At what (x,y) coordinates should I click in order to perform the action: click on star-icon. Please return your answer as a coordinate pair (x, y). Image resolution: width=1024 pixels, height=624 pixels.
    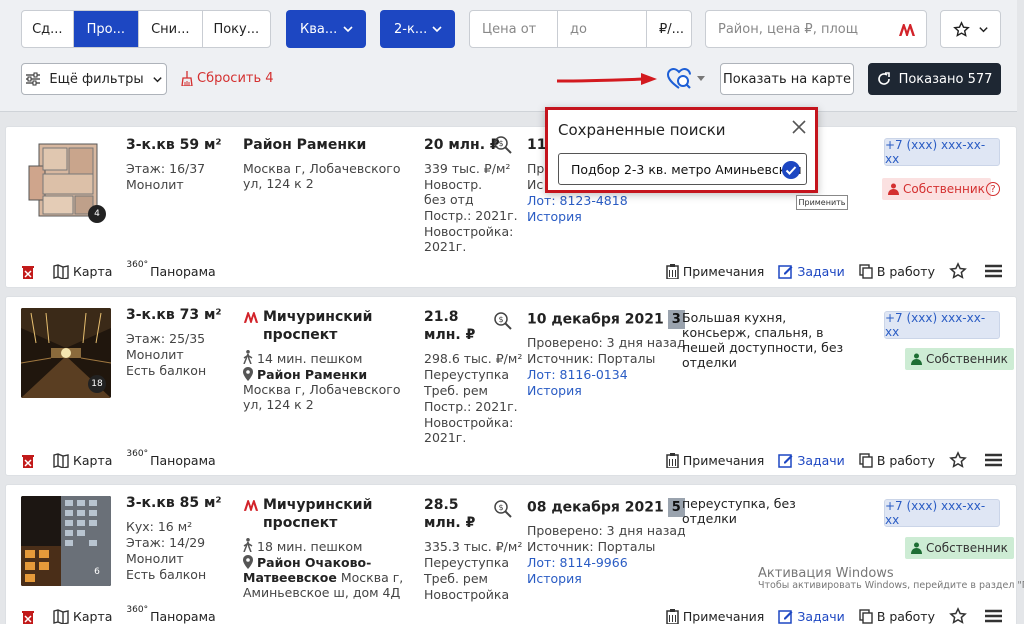
    Looking at the image, I should click on (958, 270).